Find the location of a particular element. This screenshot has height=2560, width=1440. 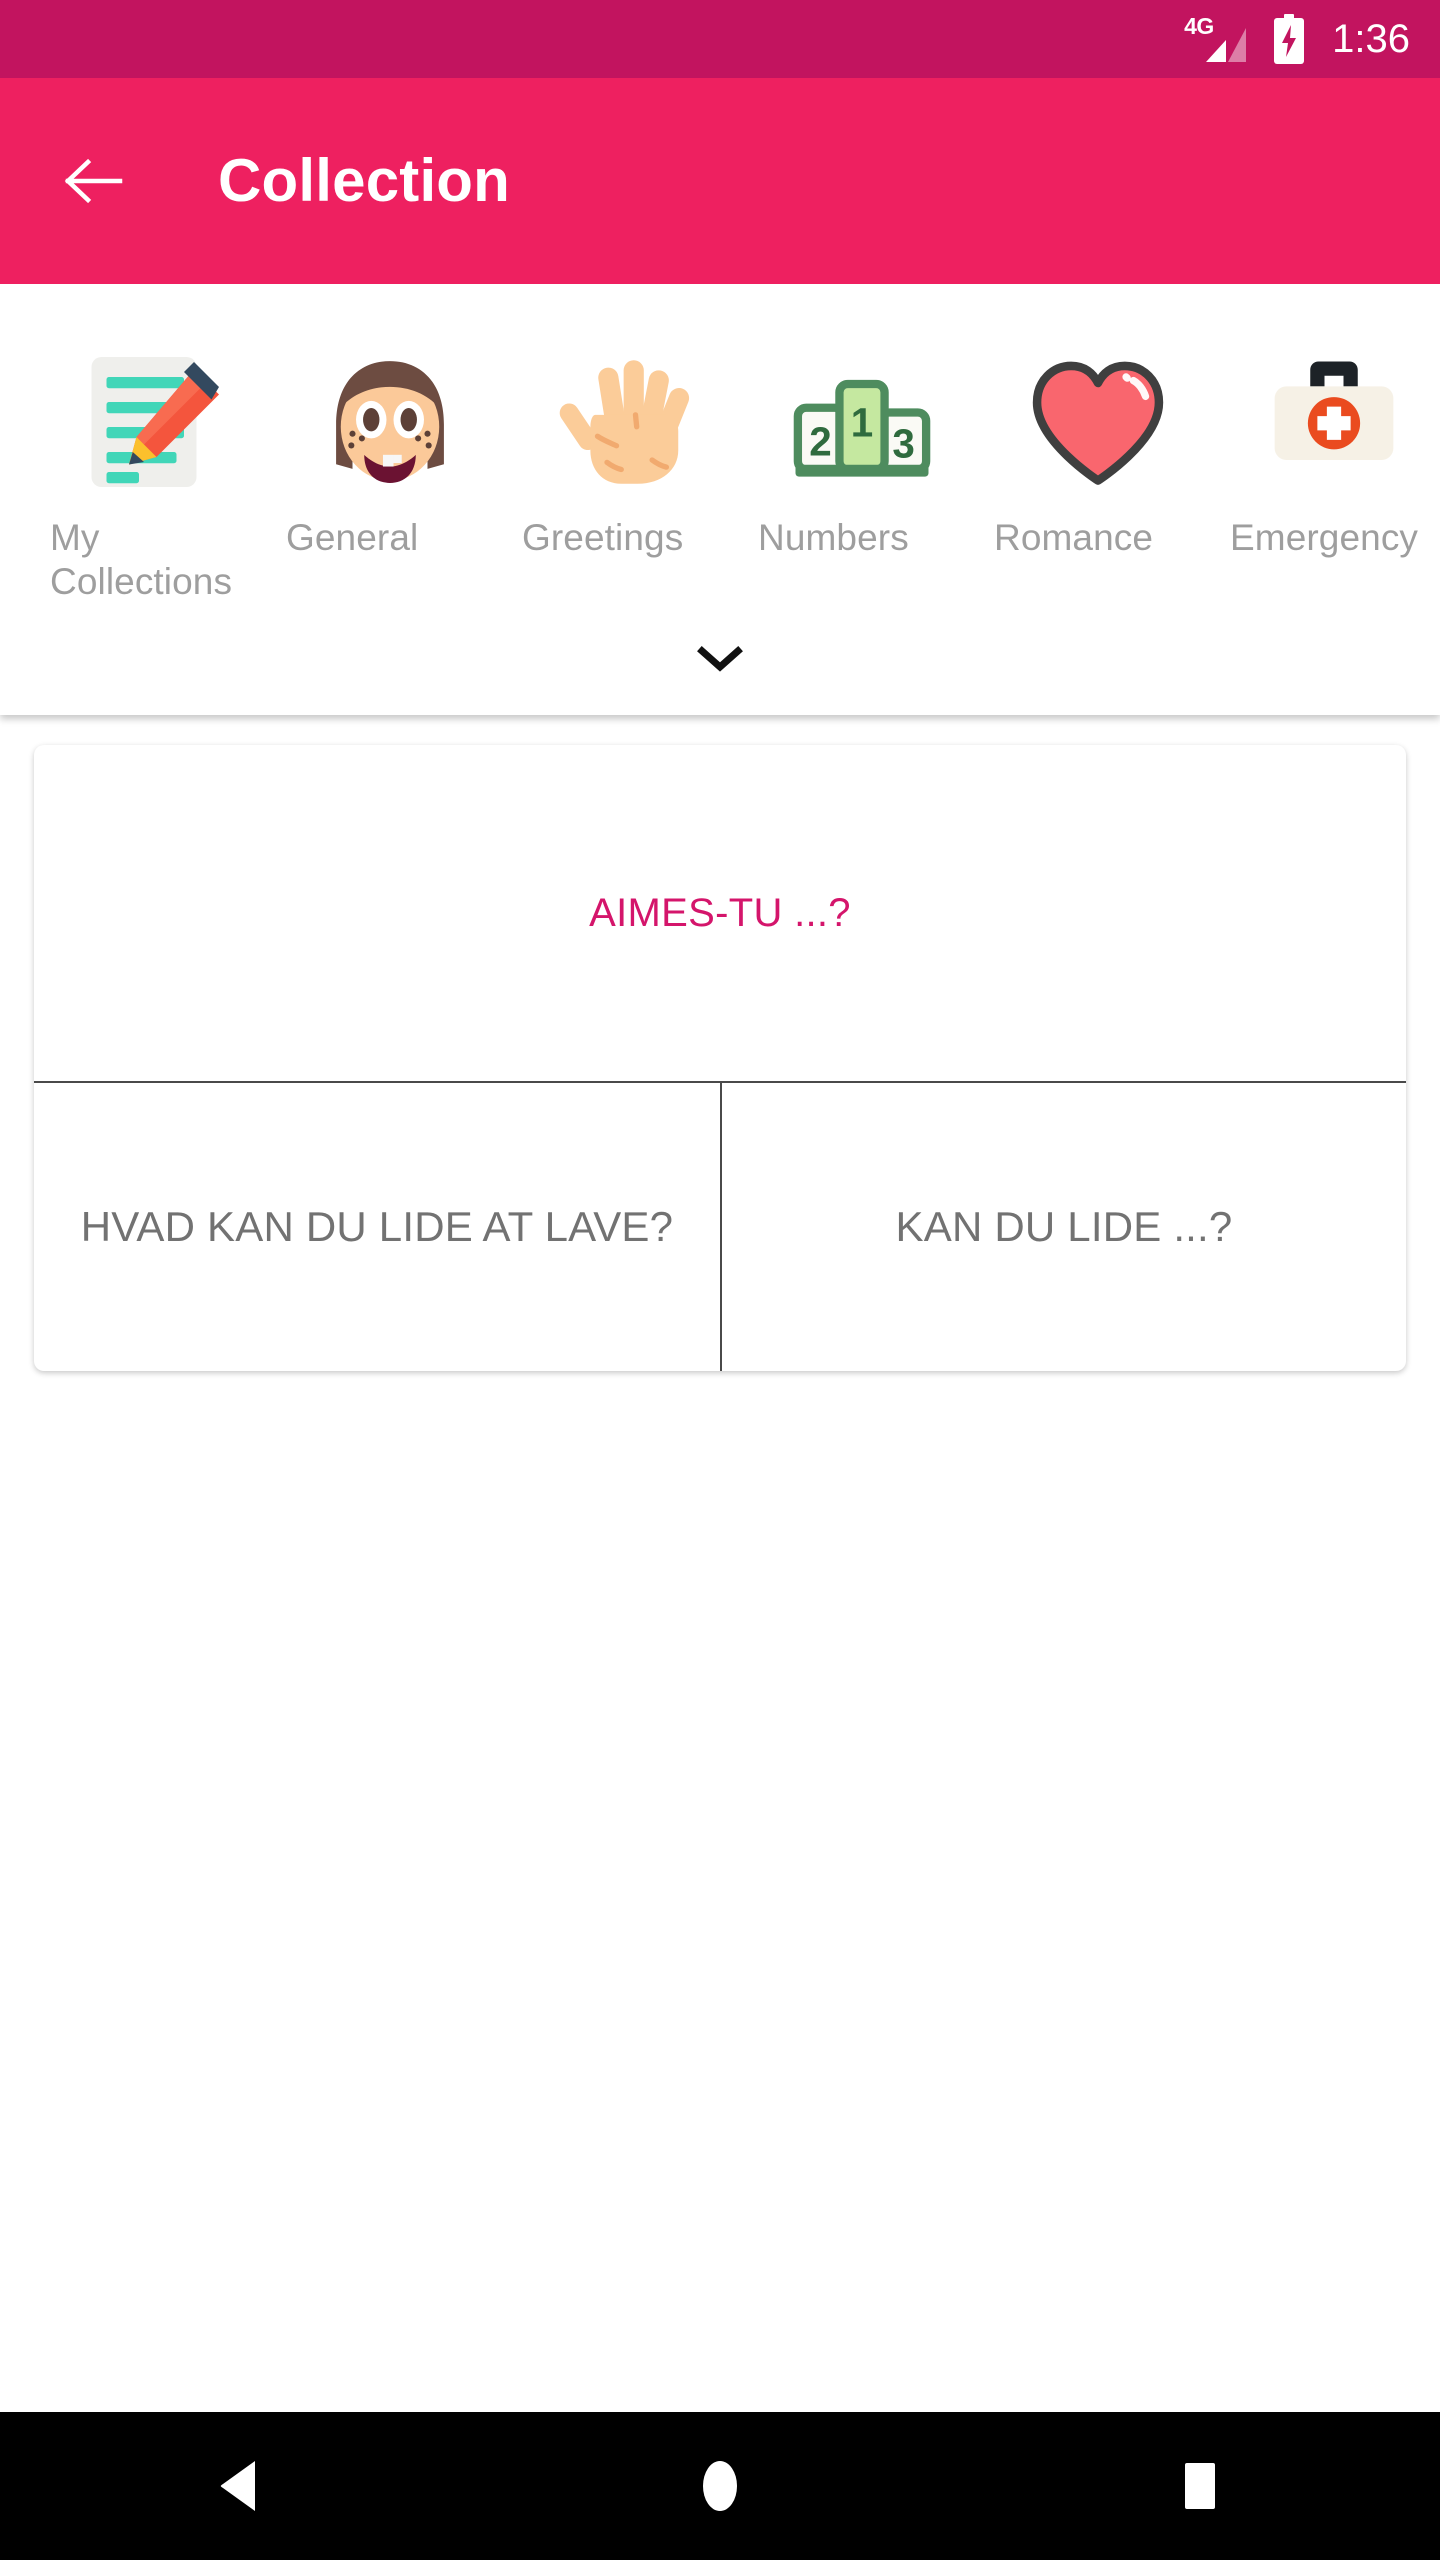

battery-charging-icon is located at coordinates (1289, 39).